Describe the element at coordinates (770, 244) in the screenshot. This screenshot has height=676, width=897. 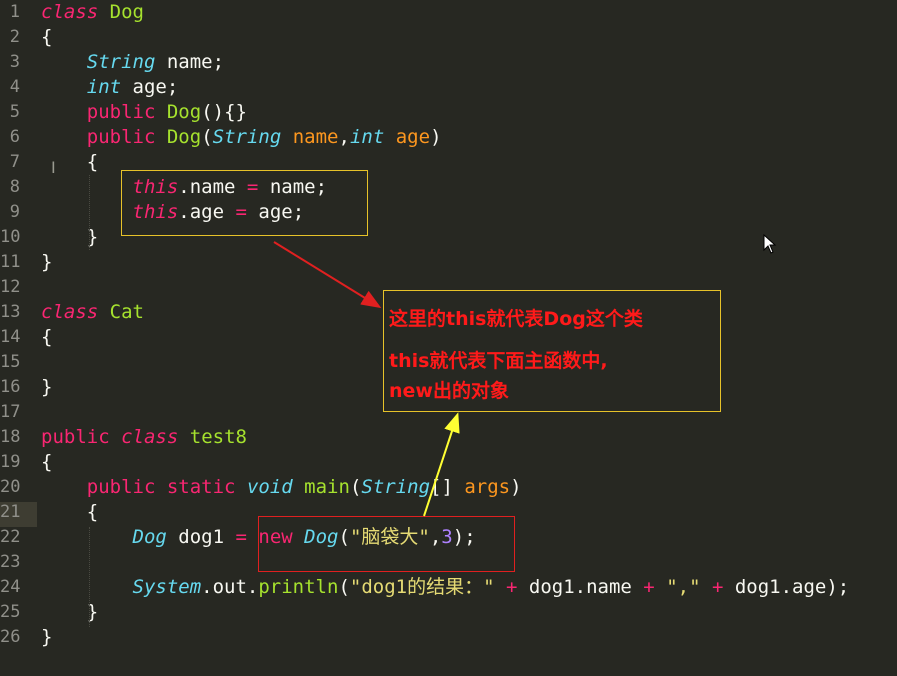
I see `mouse-pointer-icon` at that location.